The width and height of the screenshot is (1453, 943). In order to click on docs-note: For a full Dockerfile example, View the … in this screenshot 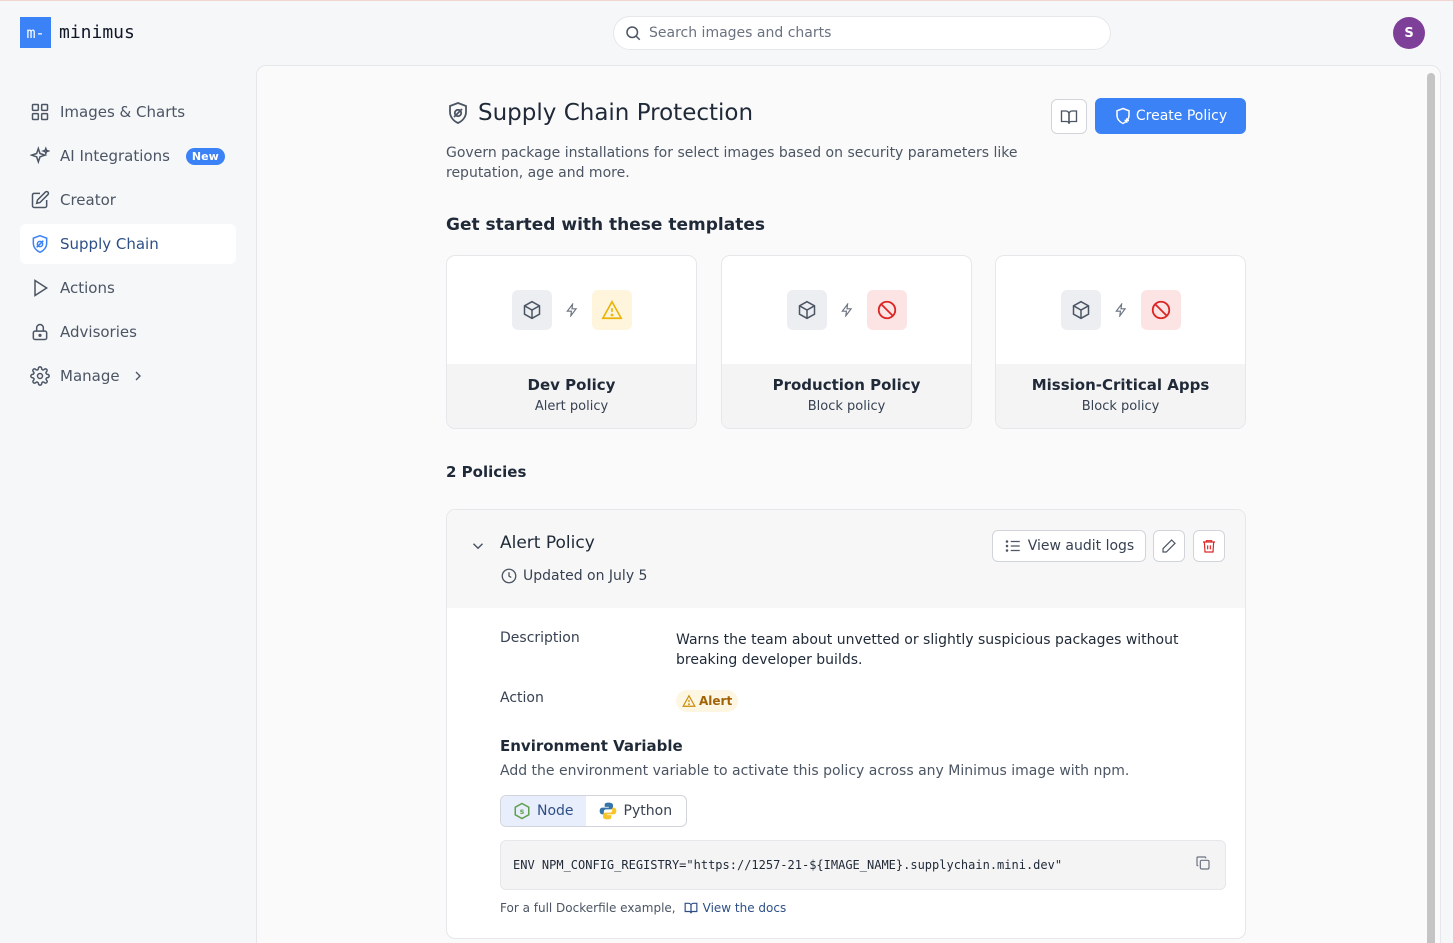, I will do `click(643, 908)`.